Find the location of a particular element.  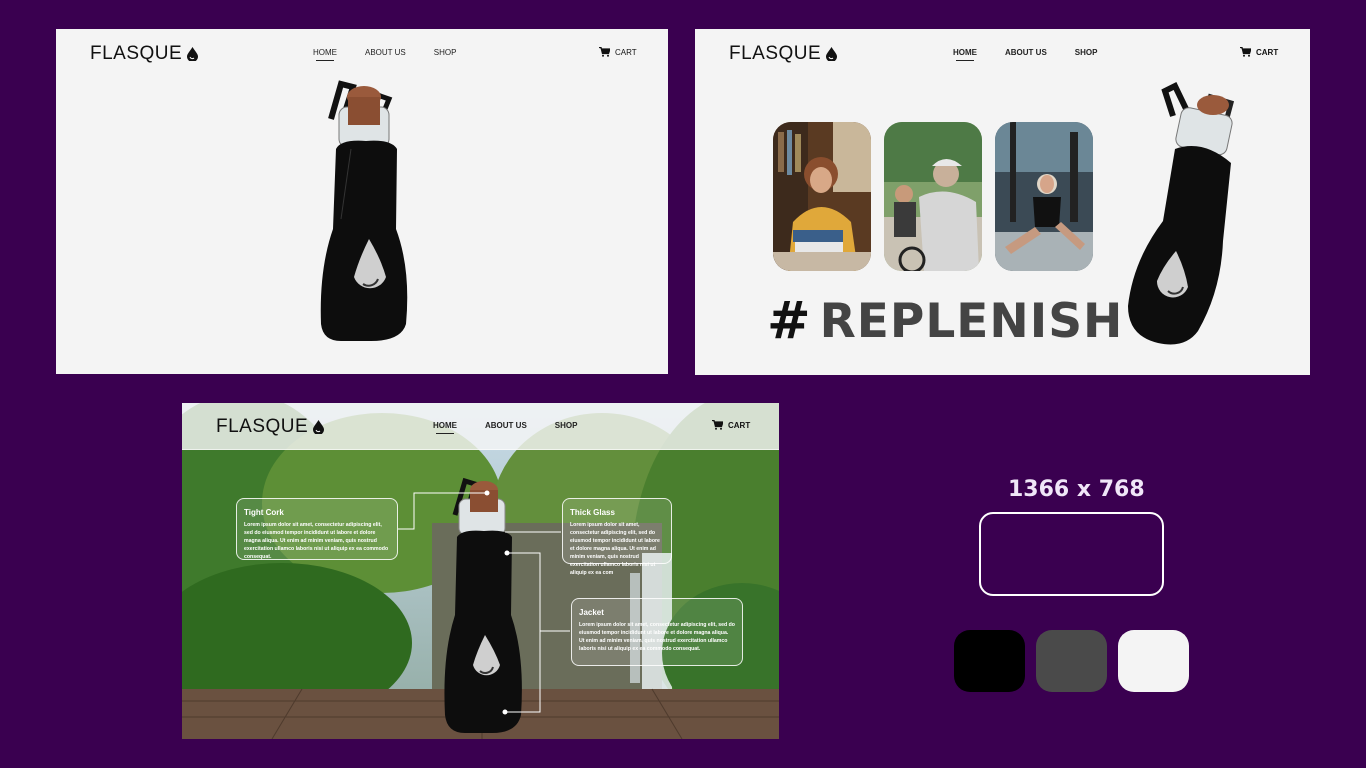

hashtag-replenish: # REPLENISH is located at coordinates (945, 321).